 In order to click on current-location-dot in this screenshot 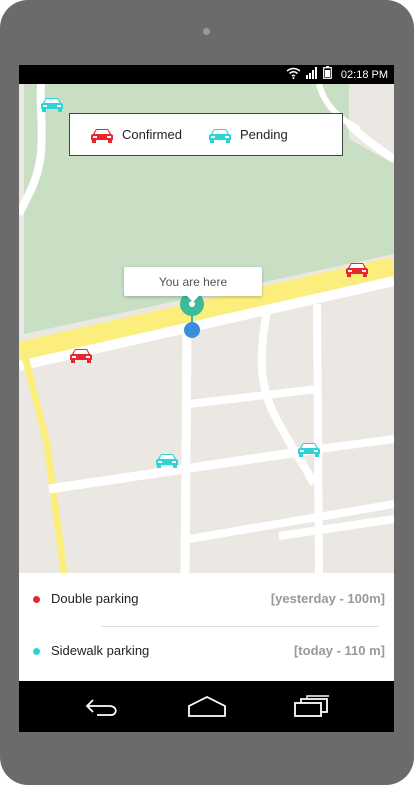, I will do `click(192, 330)`.